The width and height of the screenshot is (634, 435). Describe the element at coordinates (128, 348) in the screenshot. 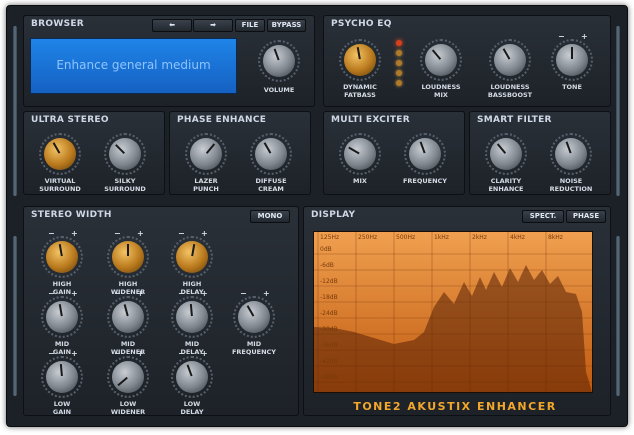

I see `stereo-width-4-label: MID WIDENER` at that location.